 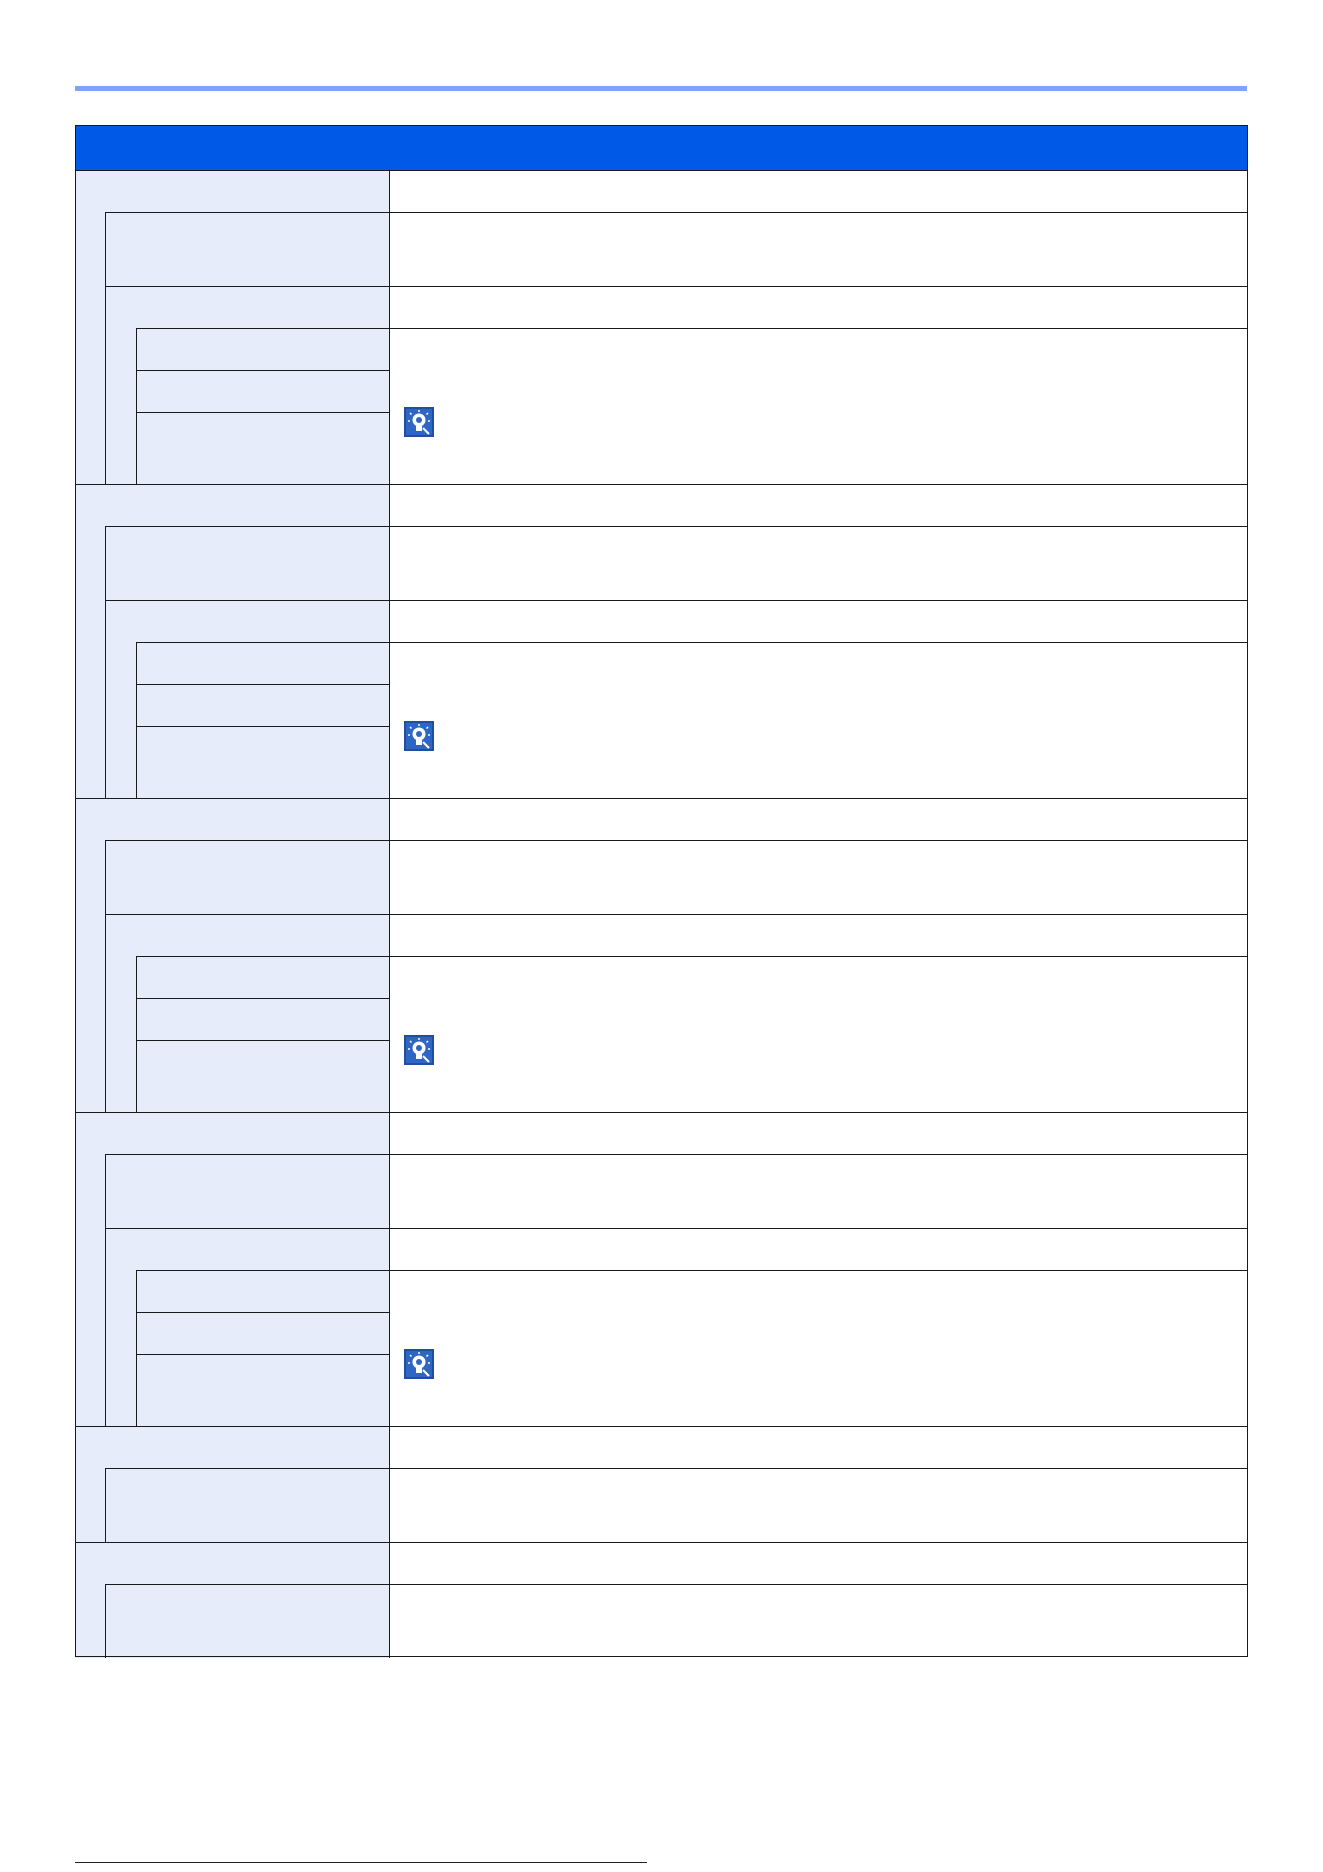 What do you see at coordinates (232, 147) in the screenshot?
I see `table-header-setting` at bounding box center [232, 147].